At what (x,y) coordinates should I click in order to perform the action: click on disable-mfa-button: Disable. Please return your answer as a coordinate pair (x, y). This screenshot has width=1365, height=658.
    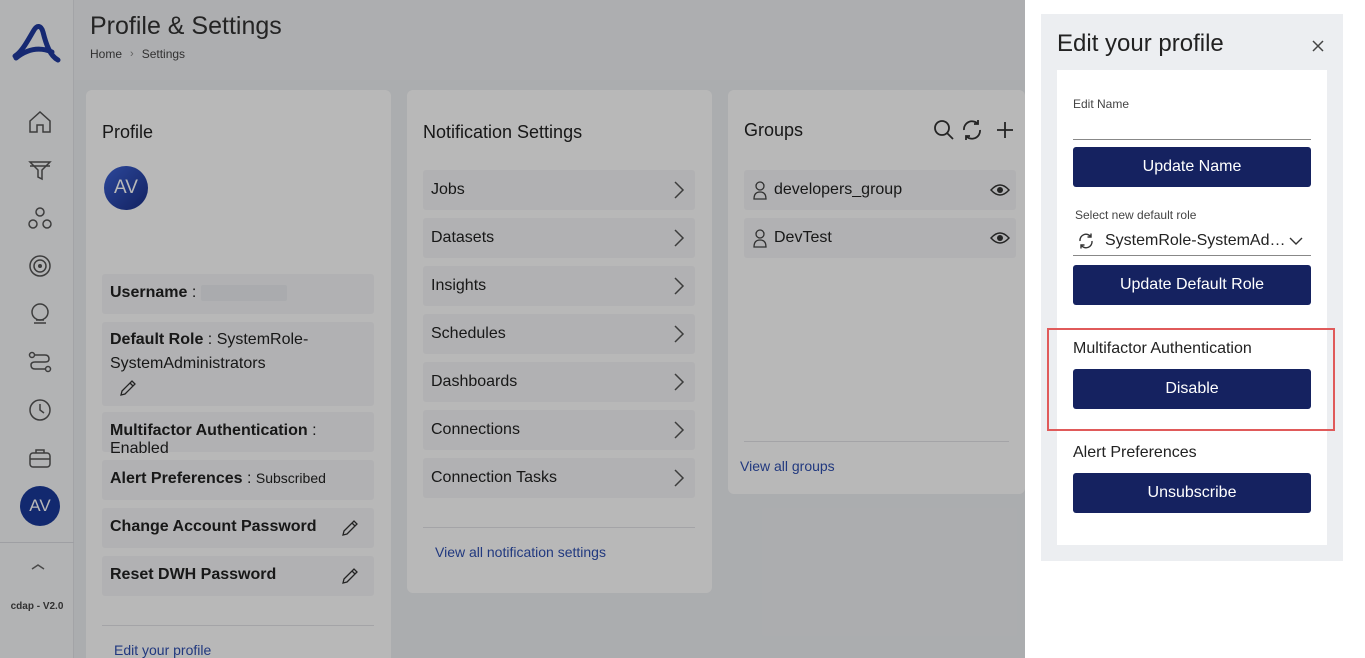
    Looking at the image, I should click on (1192, 389).